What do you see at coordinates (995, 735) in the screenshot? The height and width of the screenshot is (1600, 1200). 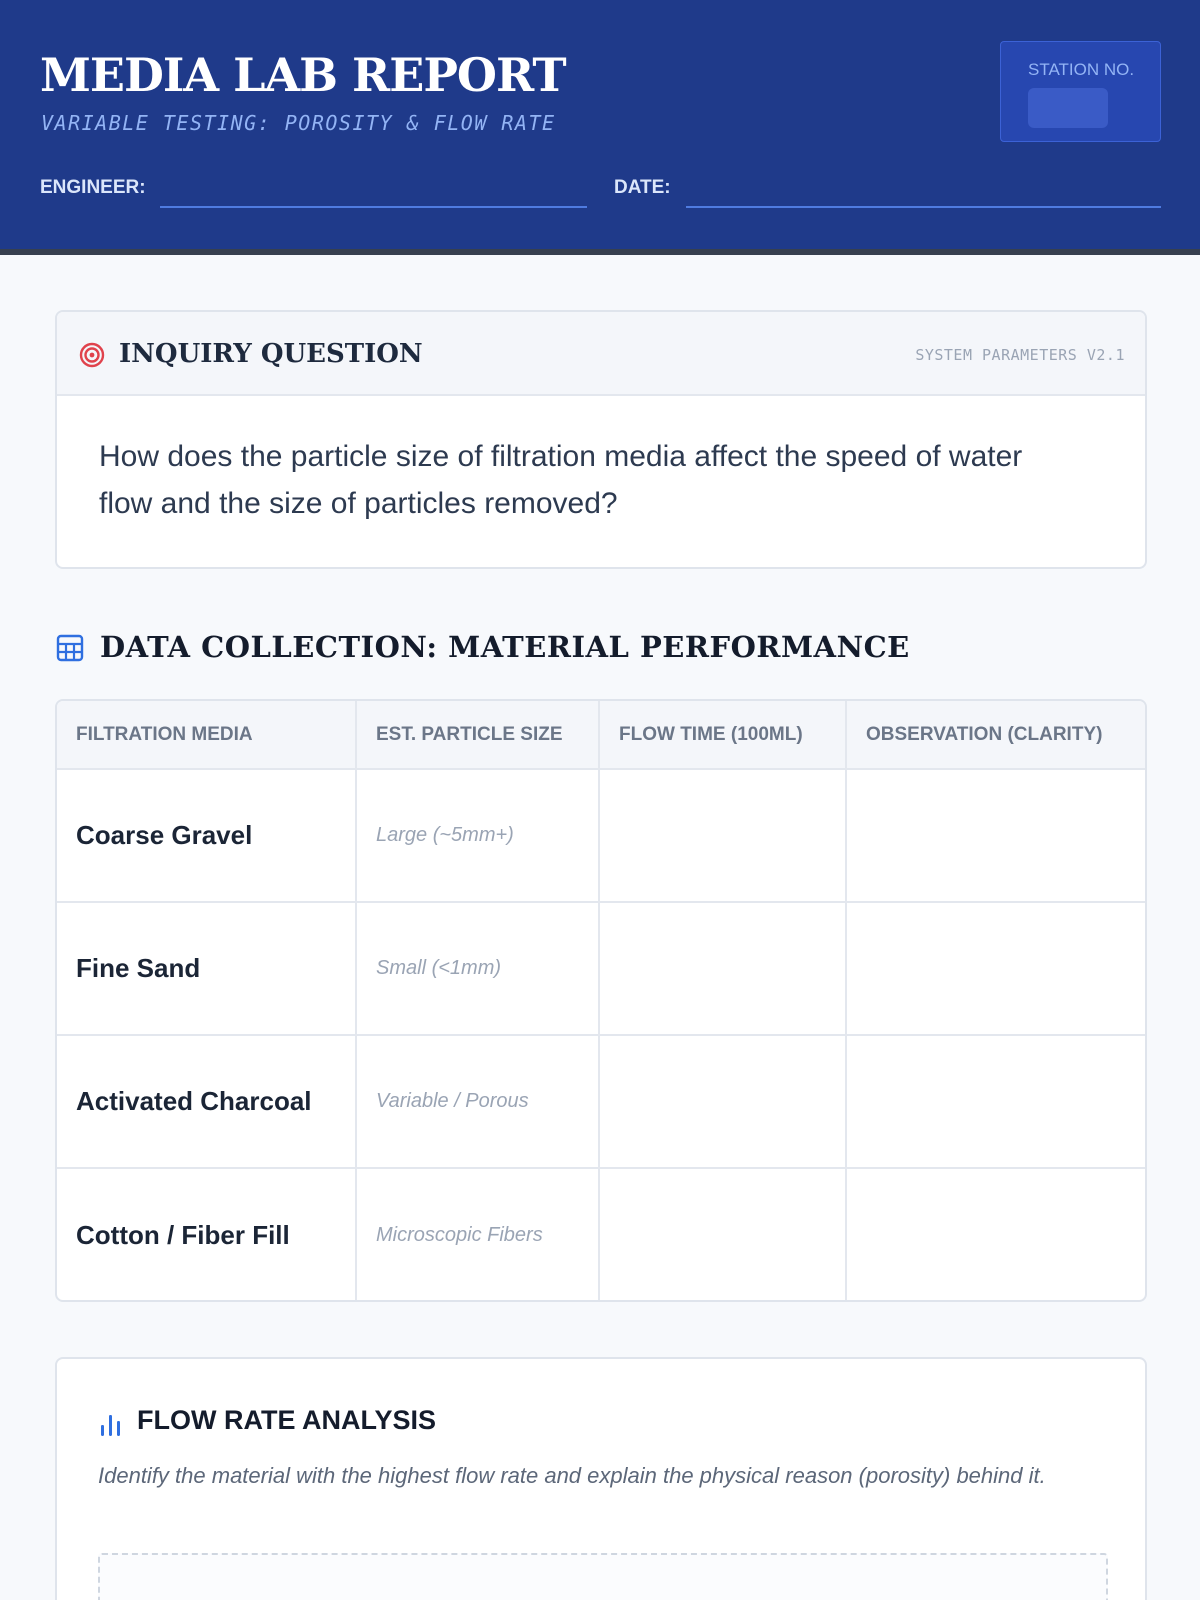 I see `column-header: Observation (Clarity)` at bounding box center [995, 735].